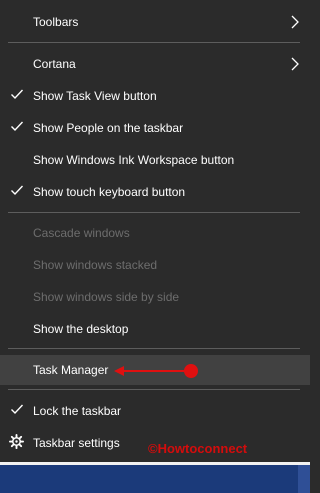  Describe the element at coordinates (95, 265) in the screenshot. I see `menu-item-label: Show windows stacked` at that location.